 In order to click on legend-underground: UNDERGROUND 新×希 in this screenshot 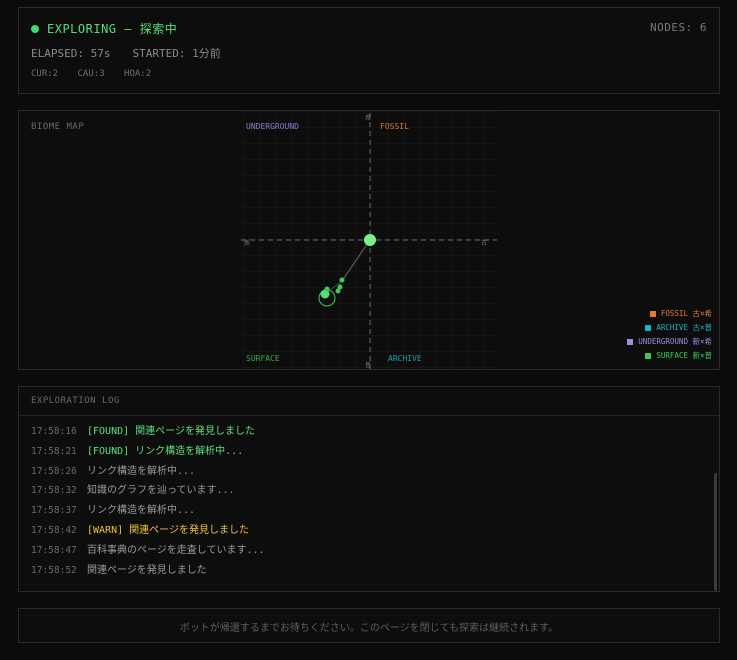, I will do `click(669, 342)`.